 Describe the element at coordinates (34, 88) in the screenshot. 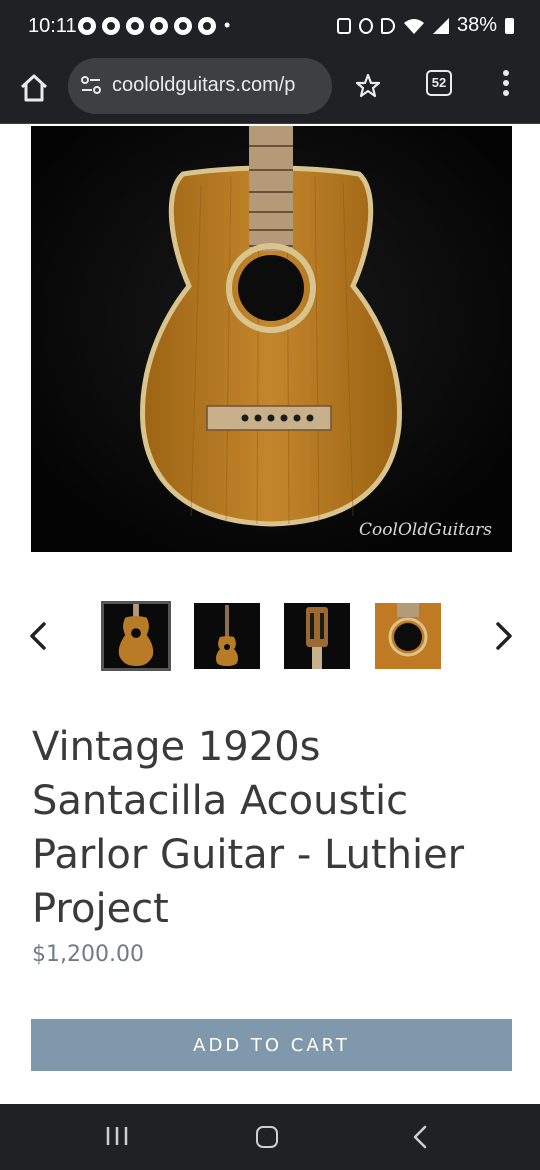

I see `home-icon` at that location.